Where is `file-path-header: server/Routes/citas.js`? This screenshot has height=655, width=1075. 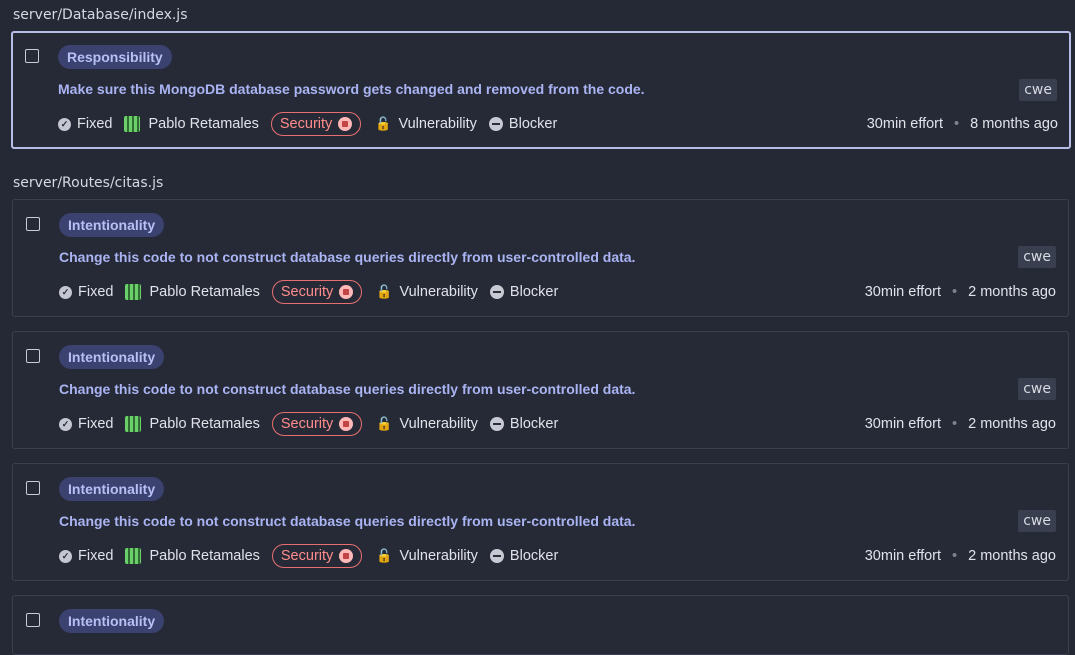
file-path-header: server/Routes/citas.js is located at coordinates (88, 183).